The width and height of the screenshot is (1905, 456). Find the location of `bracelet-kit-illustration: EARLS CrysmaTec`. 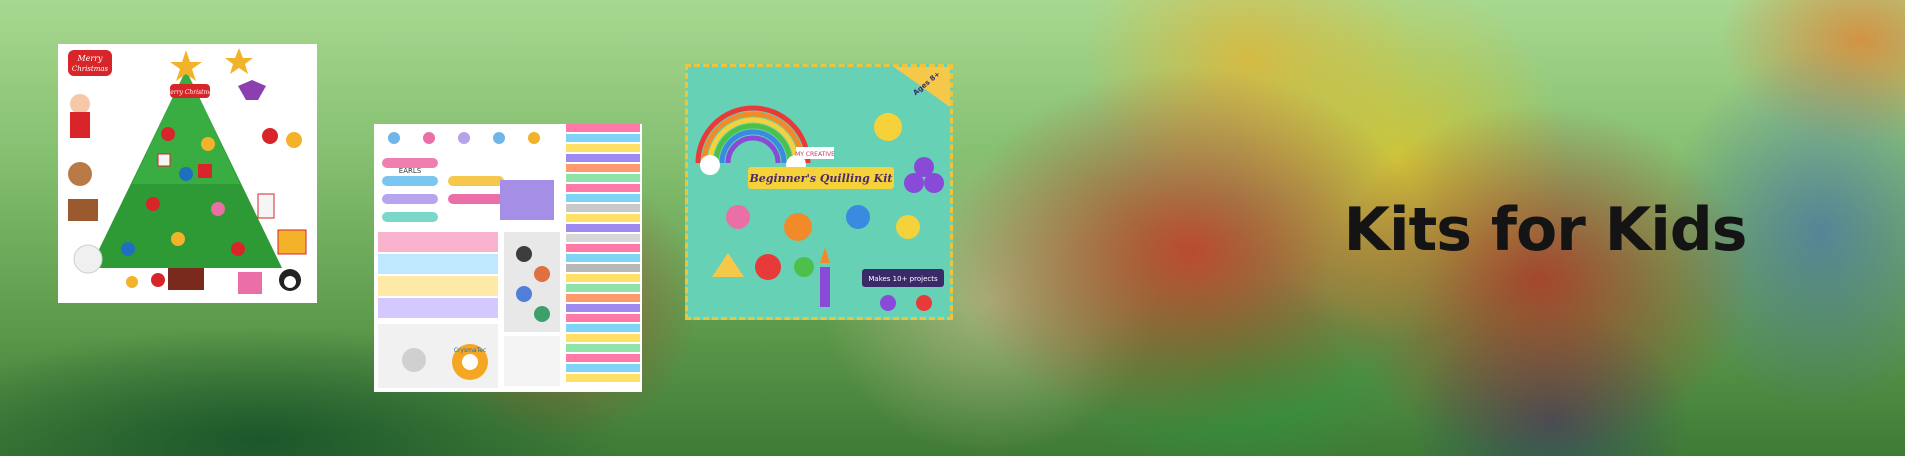

bracelet-kit-illustration: EARLS CrysmaTec is located at coordinates (508, 258).